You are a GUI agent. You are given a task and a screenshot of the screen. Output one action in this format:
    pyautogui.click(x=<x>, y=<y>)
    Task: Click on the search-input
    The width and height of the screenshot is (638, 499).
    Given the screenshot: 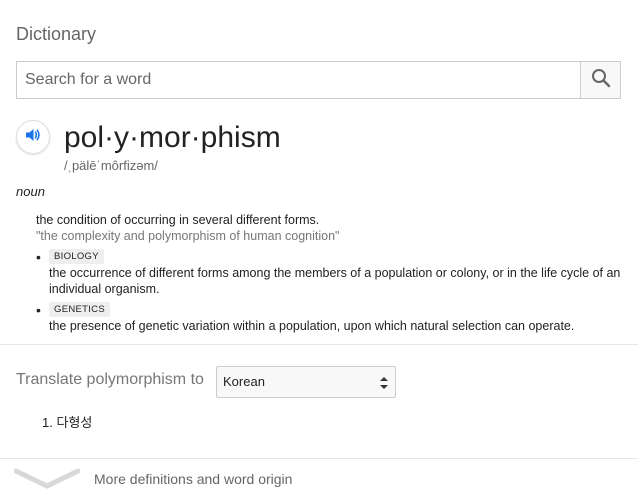 What is the action you would take?
    pyautogui.click(x=299, y=80)
    